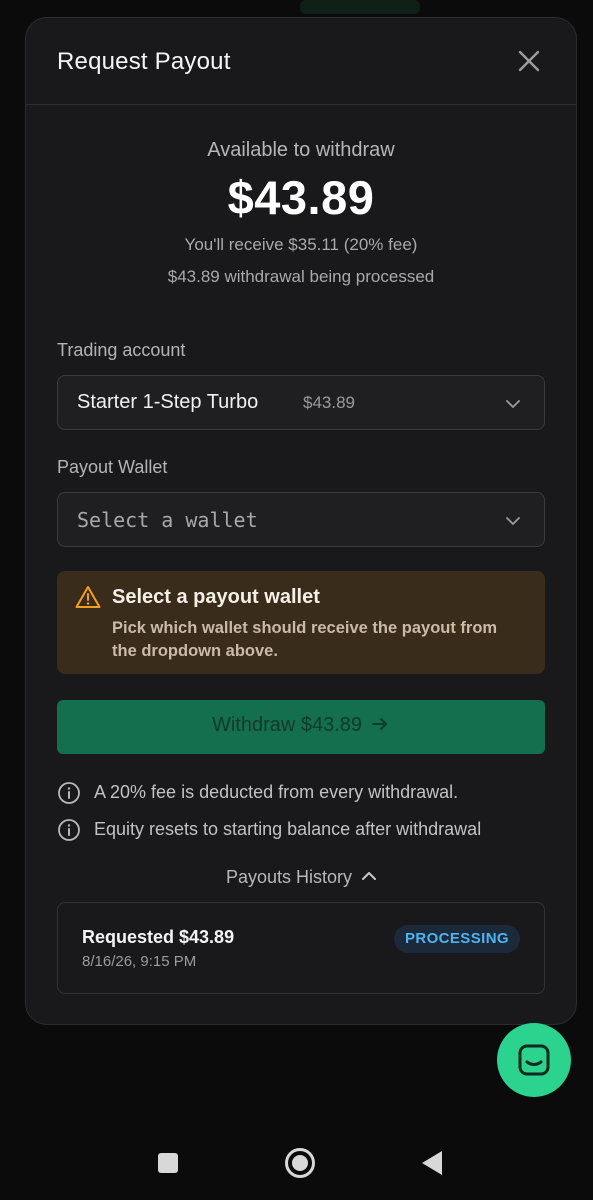 The width and height of the screenshot is (593, 1200). I want to click on chat-button, so click(534, 1060).